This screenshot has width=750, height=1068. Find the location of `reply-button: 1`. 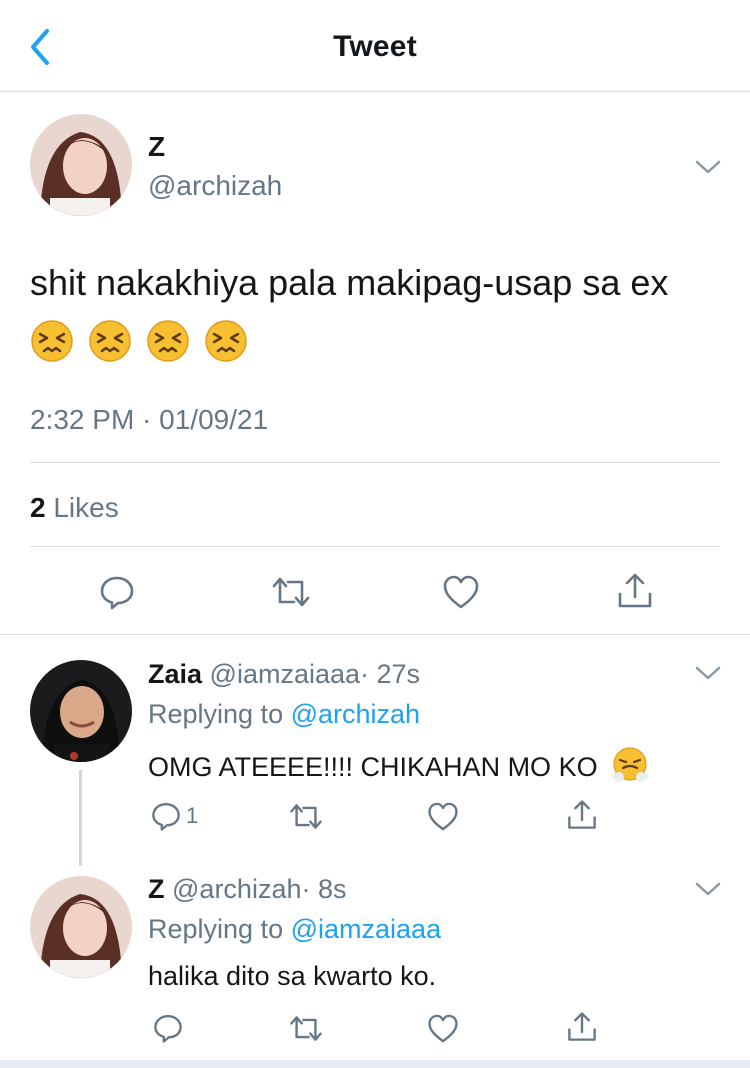

reply-button: 1 is located at coordinates (174, 816).